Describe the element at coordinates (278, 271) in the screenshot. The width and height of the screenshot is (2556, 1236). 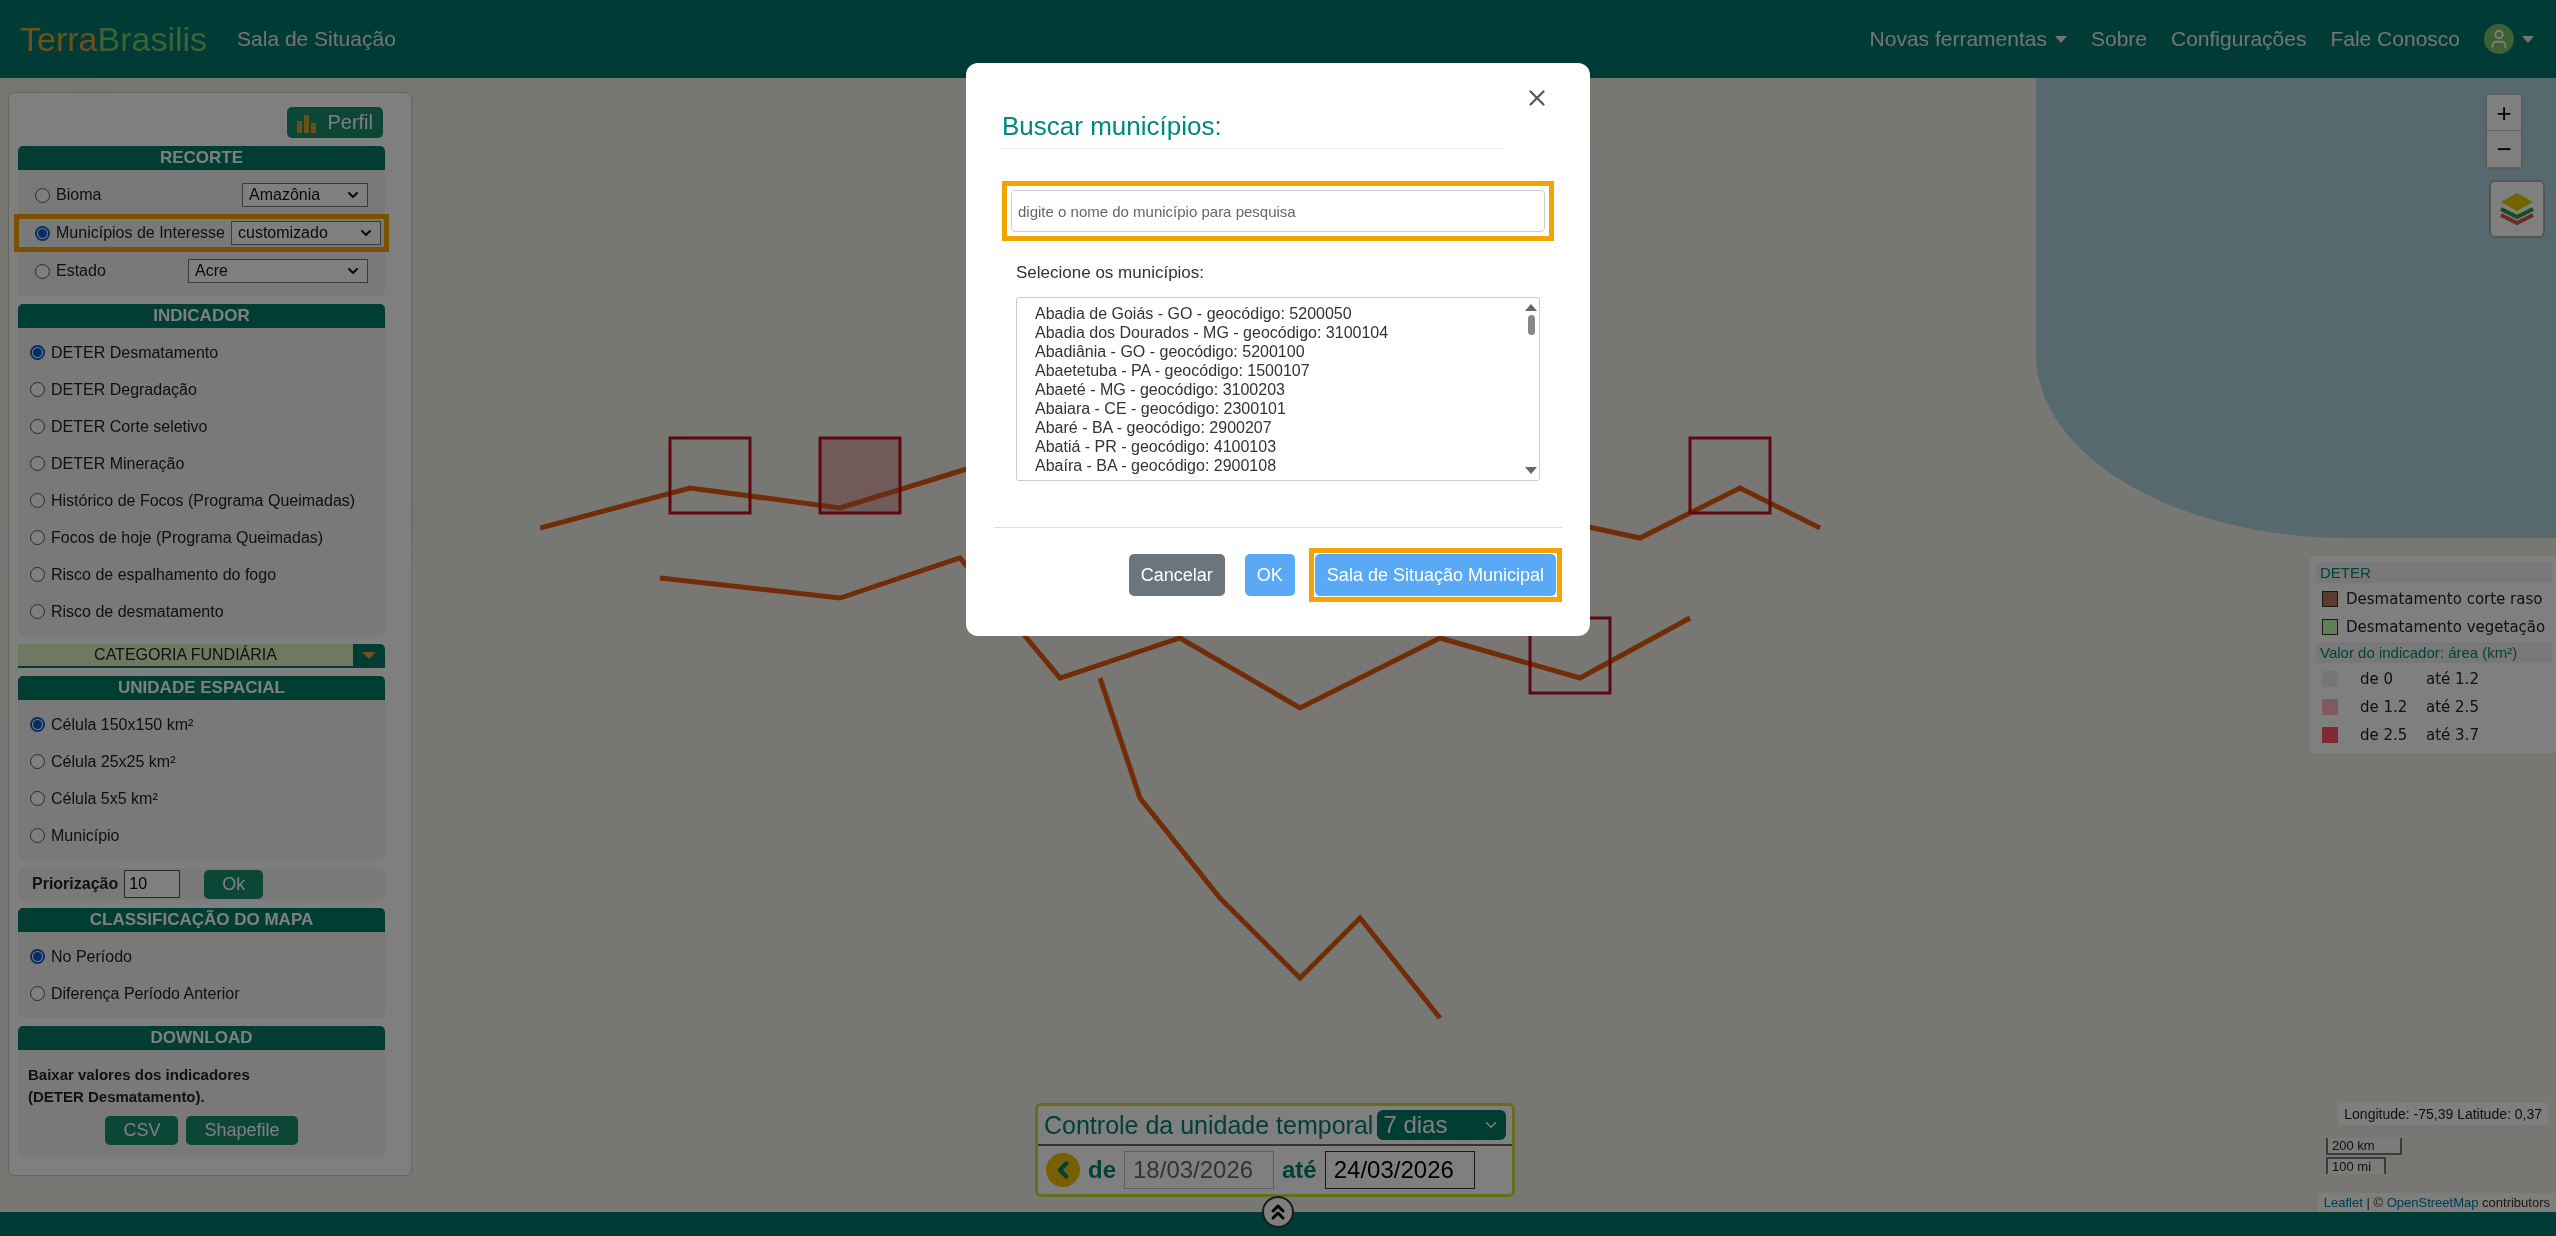
I see `dropdown-select: Acre` at that location.